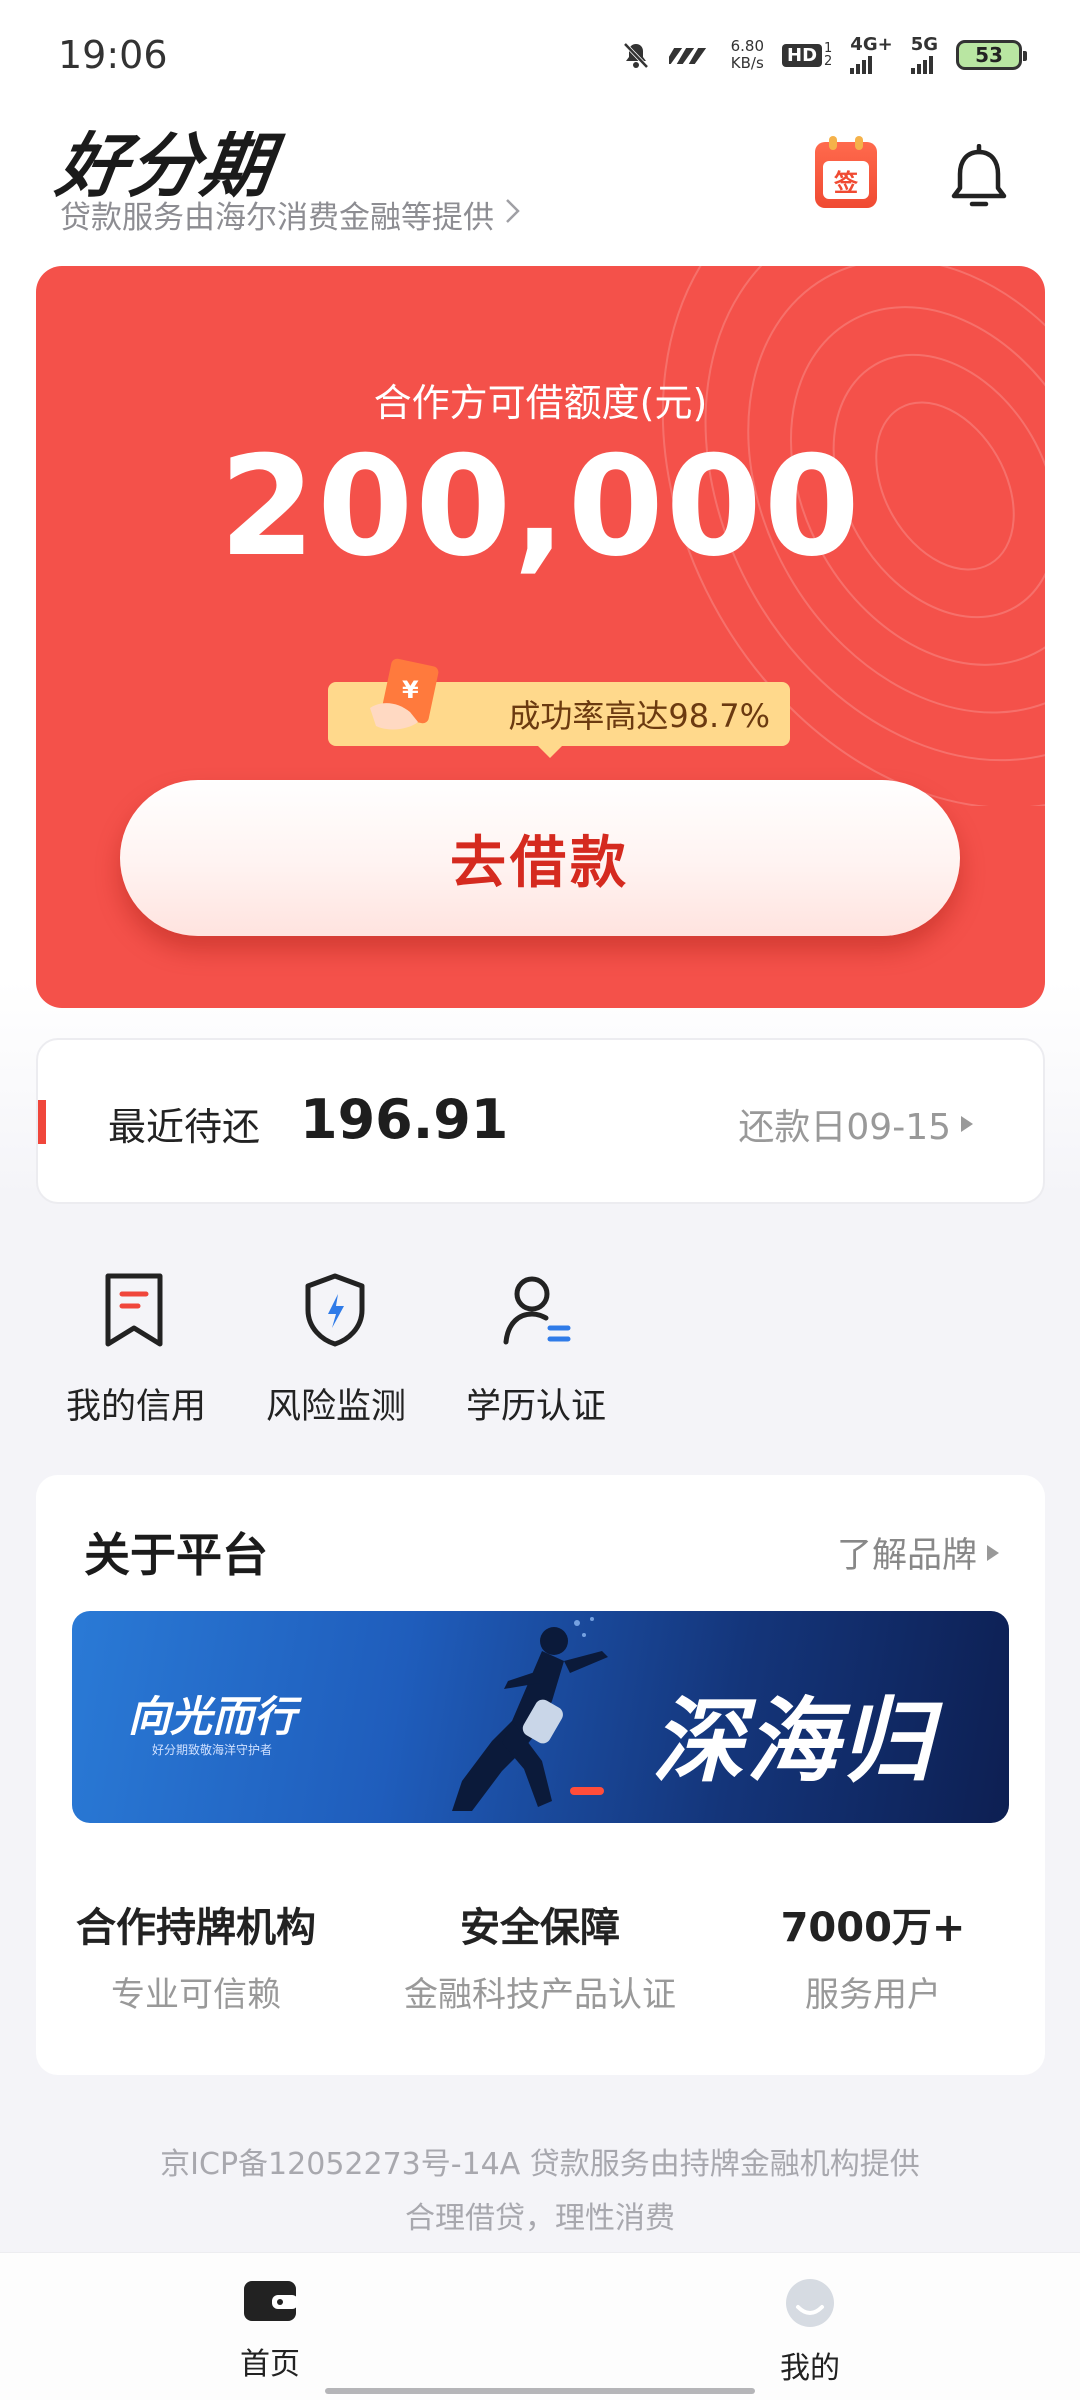 This screenshot has height=2400, width=1080. Describe the element at coordinates (873, 1995) in the screenshot. I see `feature-subtitle: 服务用户` at that location.